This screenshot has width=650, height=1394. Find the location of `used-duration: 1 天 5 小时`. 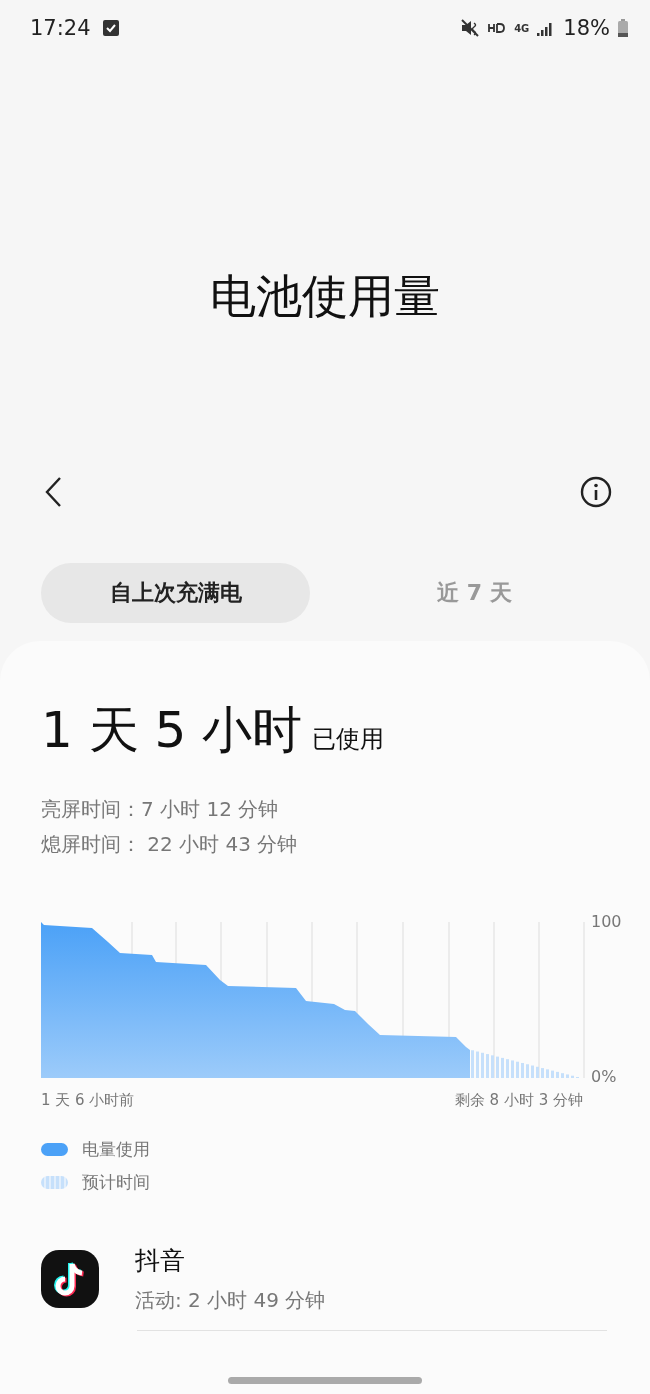

used-duration: 1 天 5 小时 is located at coordinates (172, 730).